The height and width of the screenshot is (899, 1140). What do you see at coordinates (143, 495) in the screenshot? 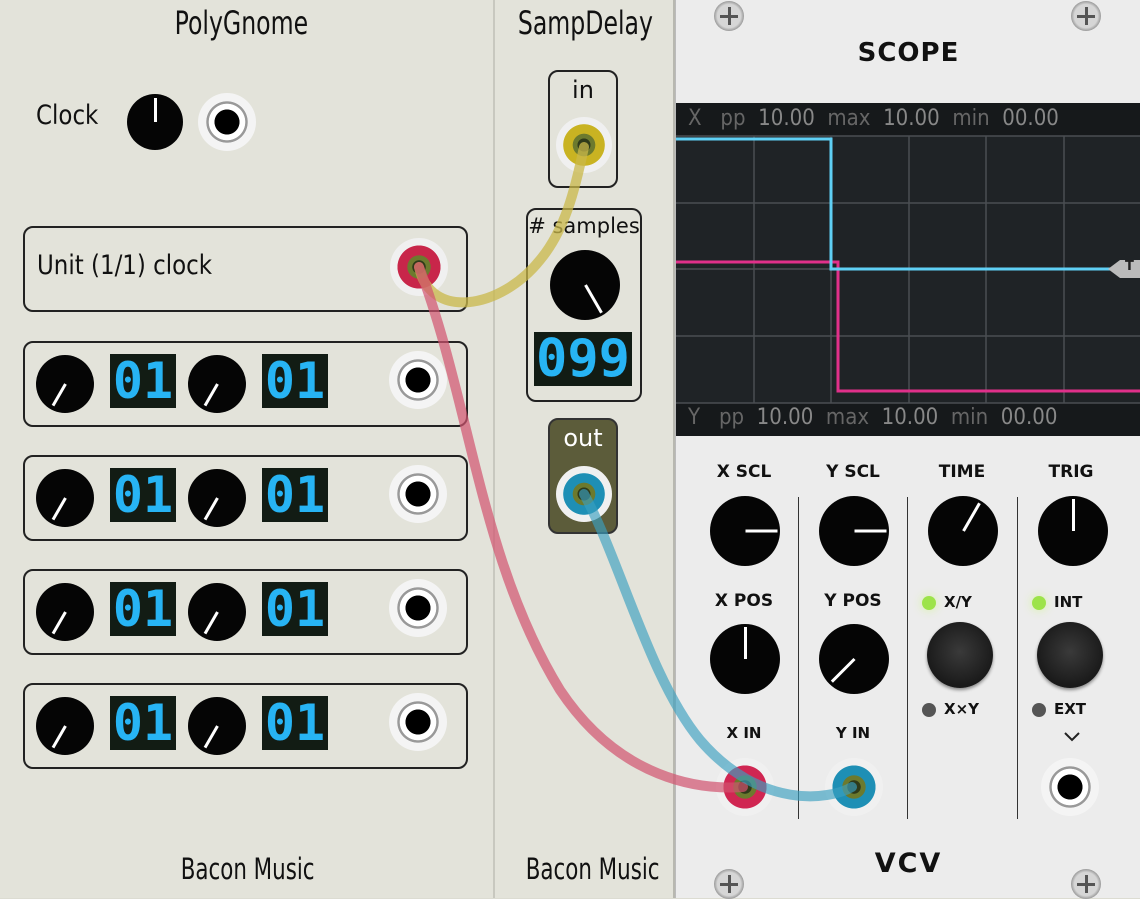
I see `row2-numerator-display: 01` at bounding box center [143, 495].